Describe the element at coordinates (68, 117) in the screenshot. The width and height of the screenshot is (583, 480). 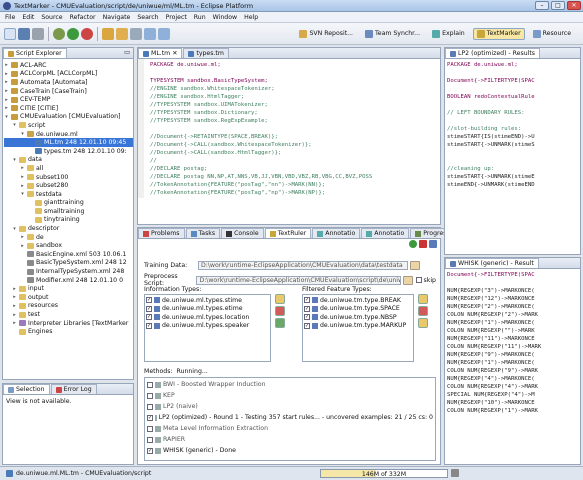
I see `tree-item: ▾ CMUEvaluation [CMUEvaluation]` at that location.